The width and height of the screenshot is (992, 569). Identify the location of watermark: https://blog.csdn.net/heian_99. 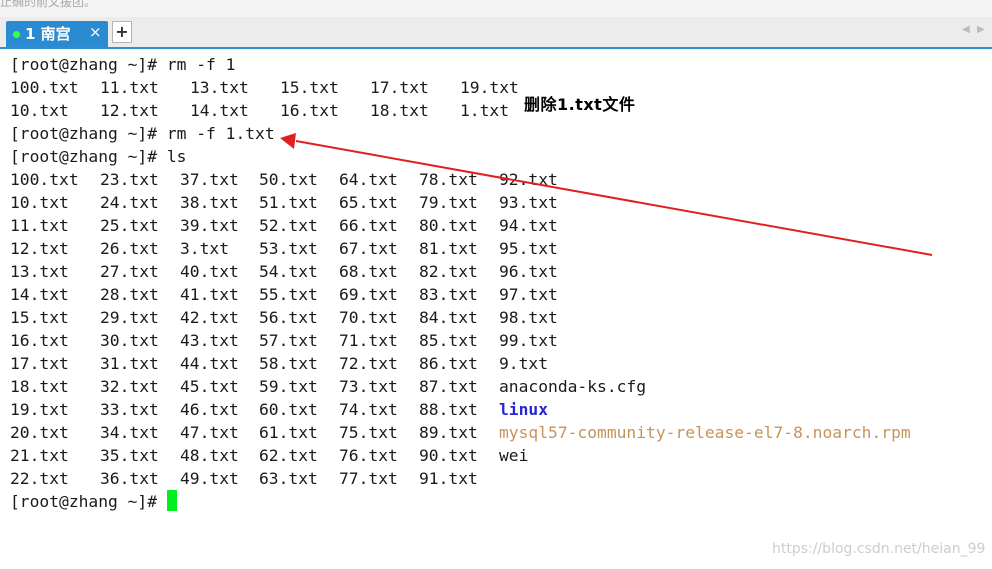
(879, 549).